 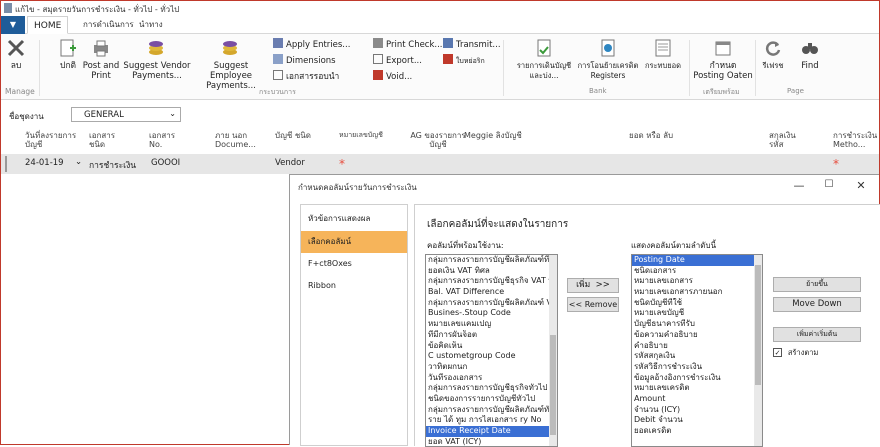 What do you see at coordinates (817, 304) in the screenshot?
I see `move-down-button: Move Down` at bounding box center [817, 304].